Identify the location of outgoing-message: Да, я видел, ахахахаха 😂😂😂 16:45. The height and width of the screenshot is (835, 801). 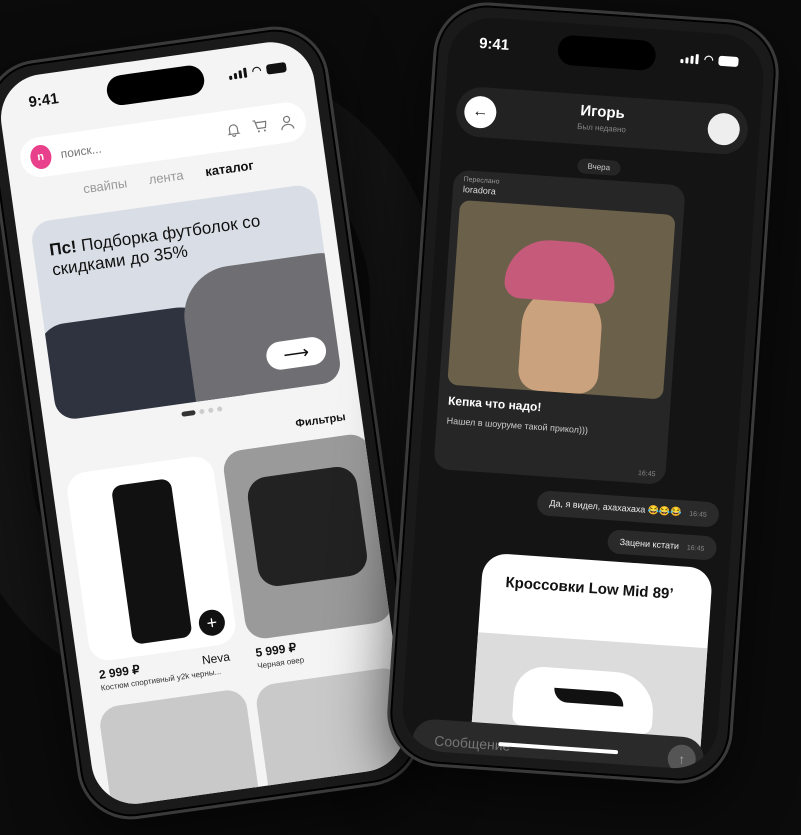
(628, 509).